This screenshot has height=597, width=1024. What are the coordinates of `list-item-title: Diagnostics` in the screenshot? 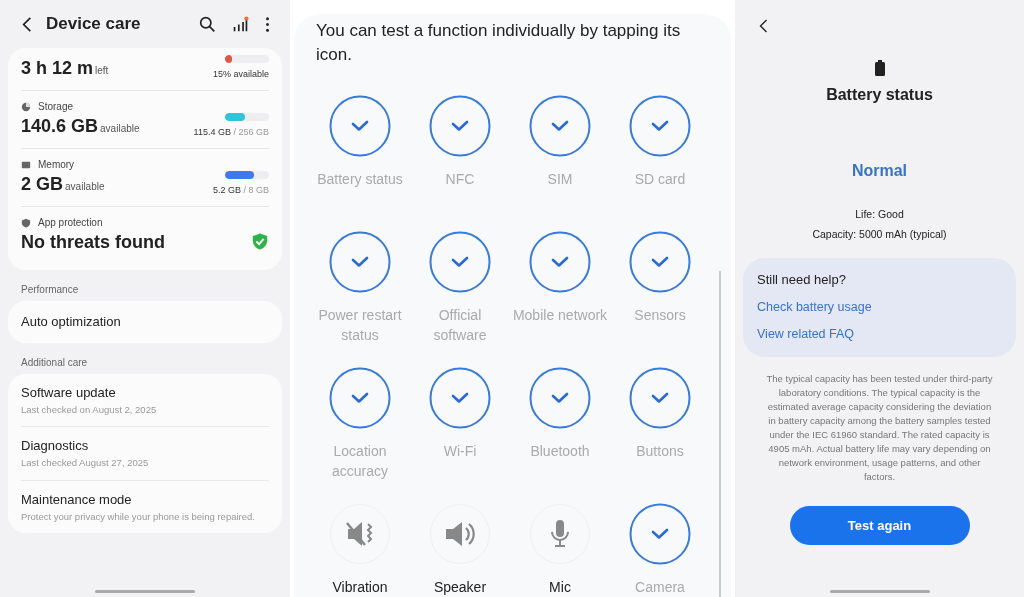 It's located at (145, 446).